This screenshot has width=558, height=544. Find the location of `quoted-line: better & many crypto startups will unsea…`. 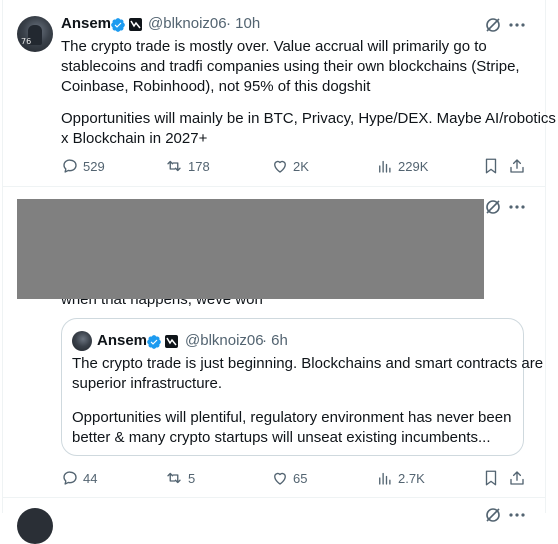

quoted-line: better & many crypto startups will unsea… is located at coordinates (281, 437).